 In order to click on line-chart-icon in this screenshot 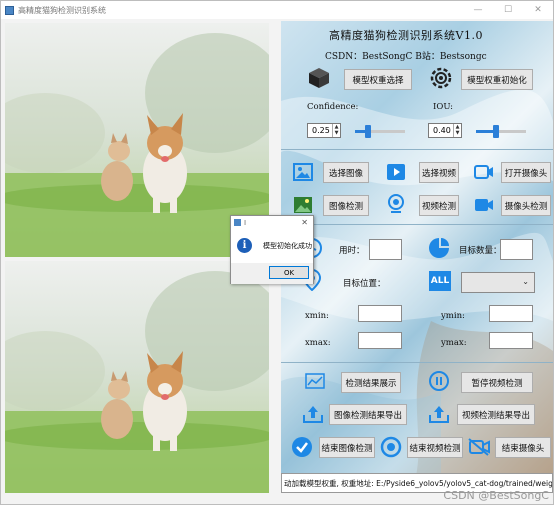, I will do `click(315, 381)`.